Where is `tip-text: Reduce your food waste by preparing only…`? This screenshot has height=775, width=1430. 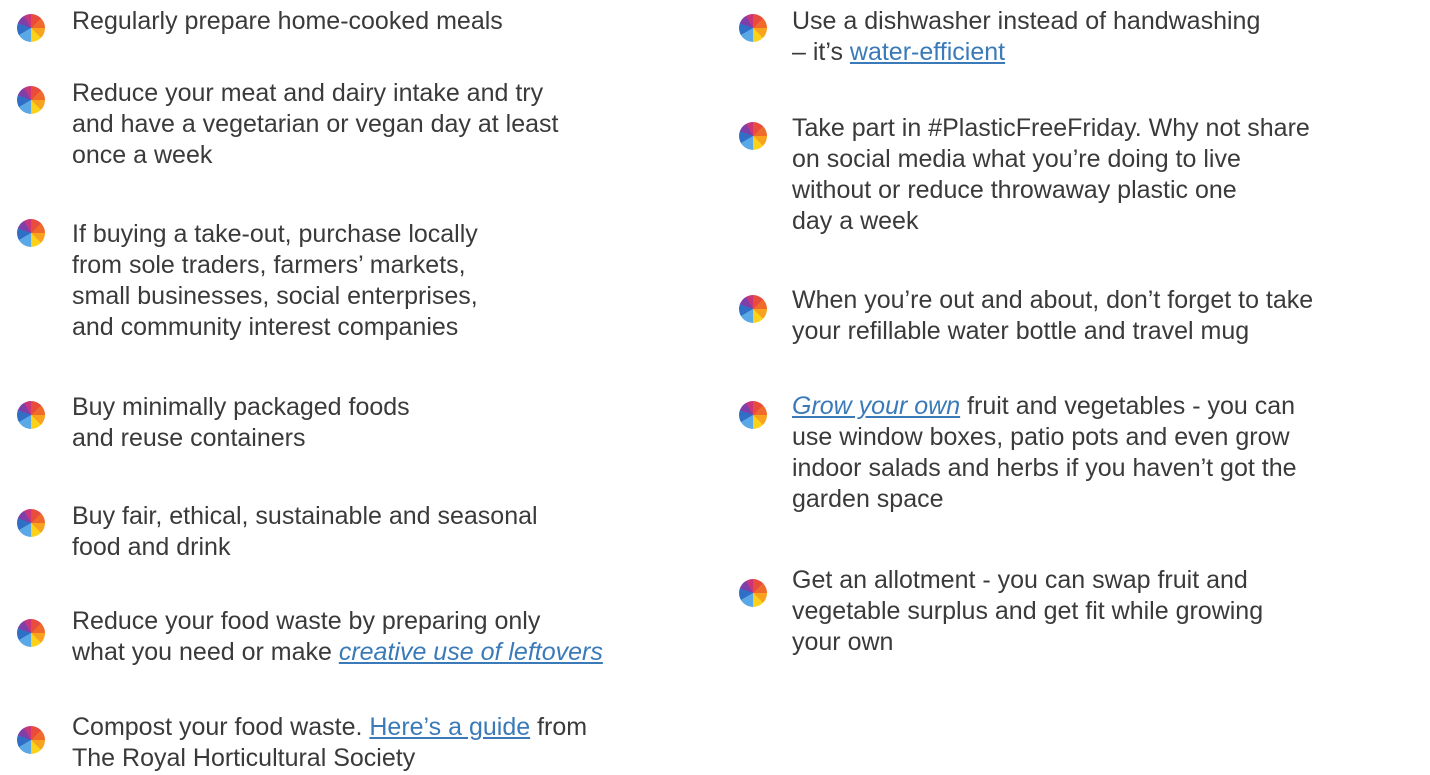
tip-text: Reduce your food waste by preparing only… is located at coordinates (337, 636).